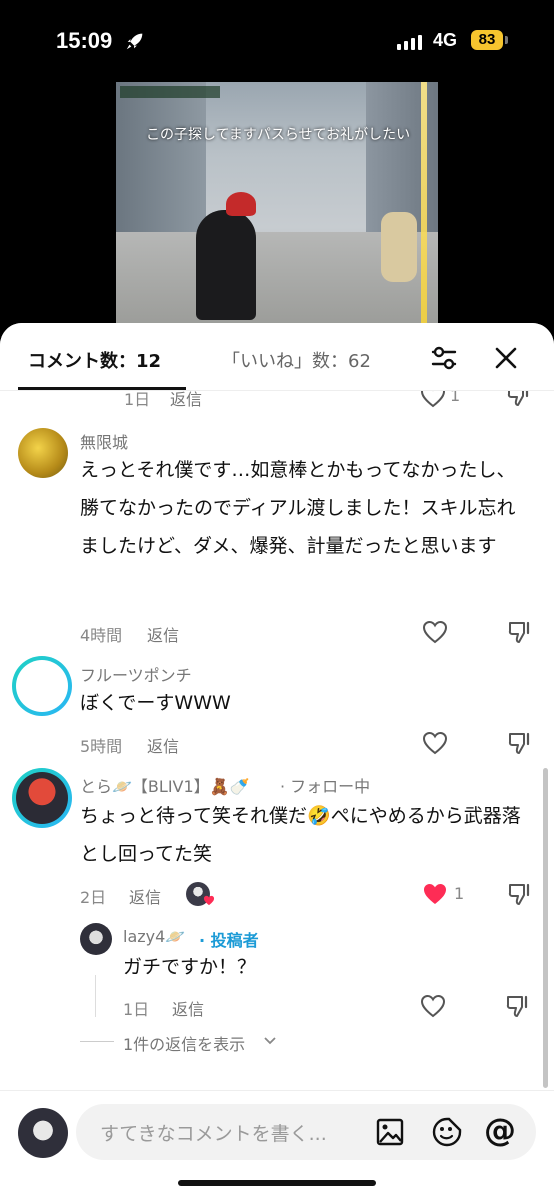  What do you see at coordinates (136, 674) in the screenshot?
I see `comment-author: フルーツポンチ` at bounding box center [136, 674].